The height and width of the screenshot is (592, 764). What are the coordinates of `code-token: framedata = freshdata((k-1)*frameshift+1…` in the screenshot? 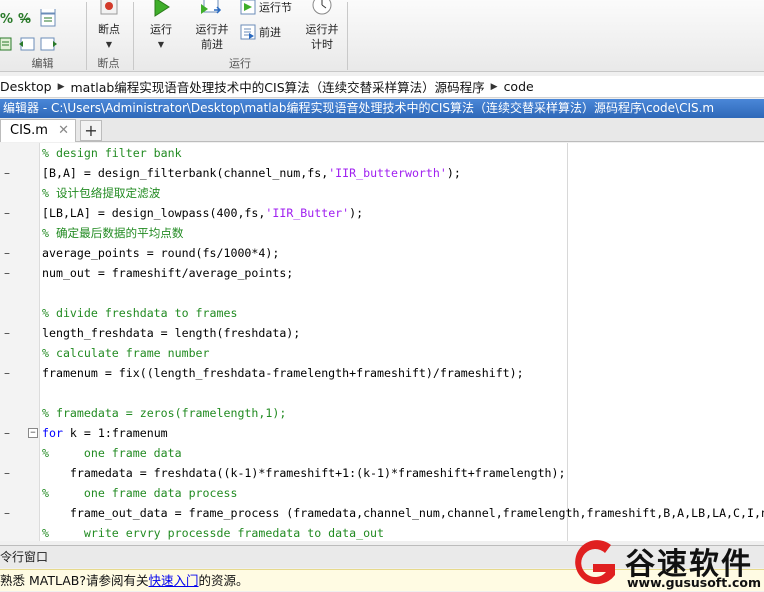 It's located at (304, 473).